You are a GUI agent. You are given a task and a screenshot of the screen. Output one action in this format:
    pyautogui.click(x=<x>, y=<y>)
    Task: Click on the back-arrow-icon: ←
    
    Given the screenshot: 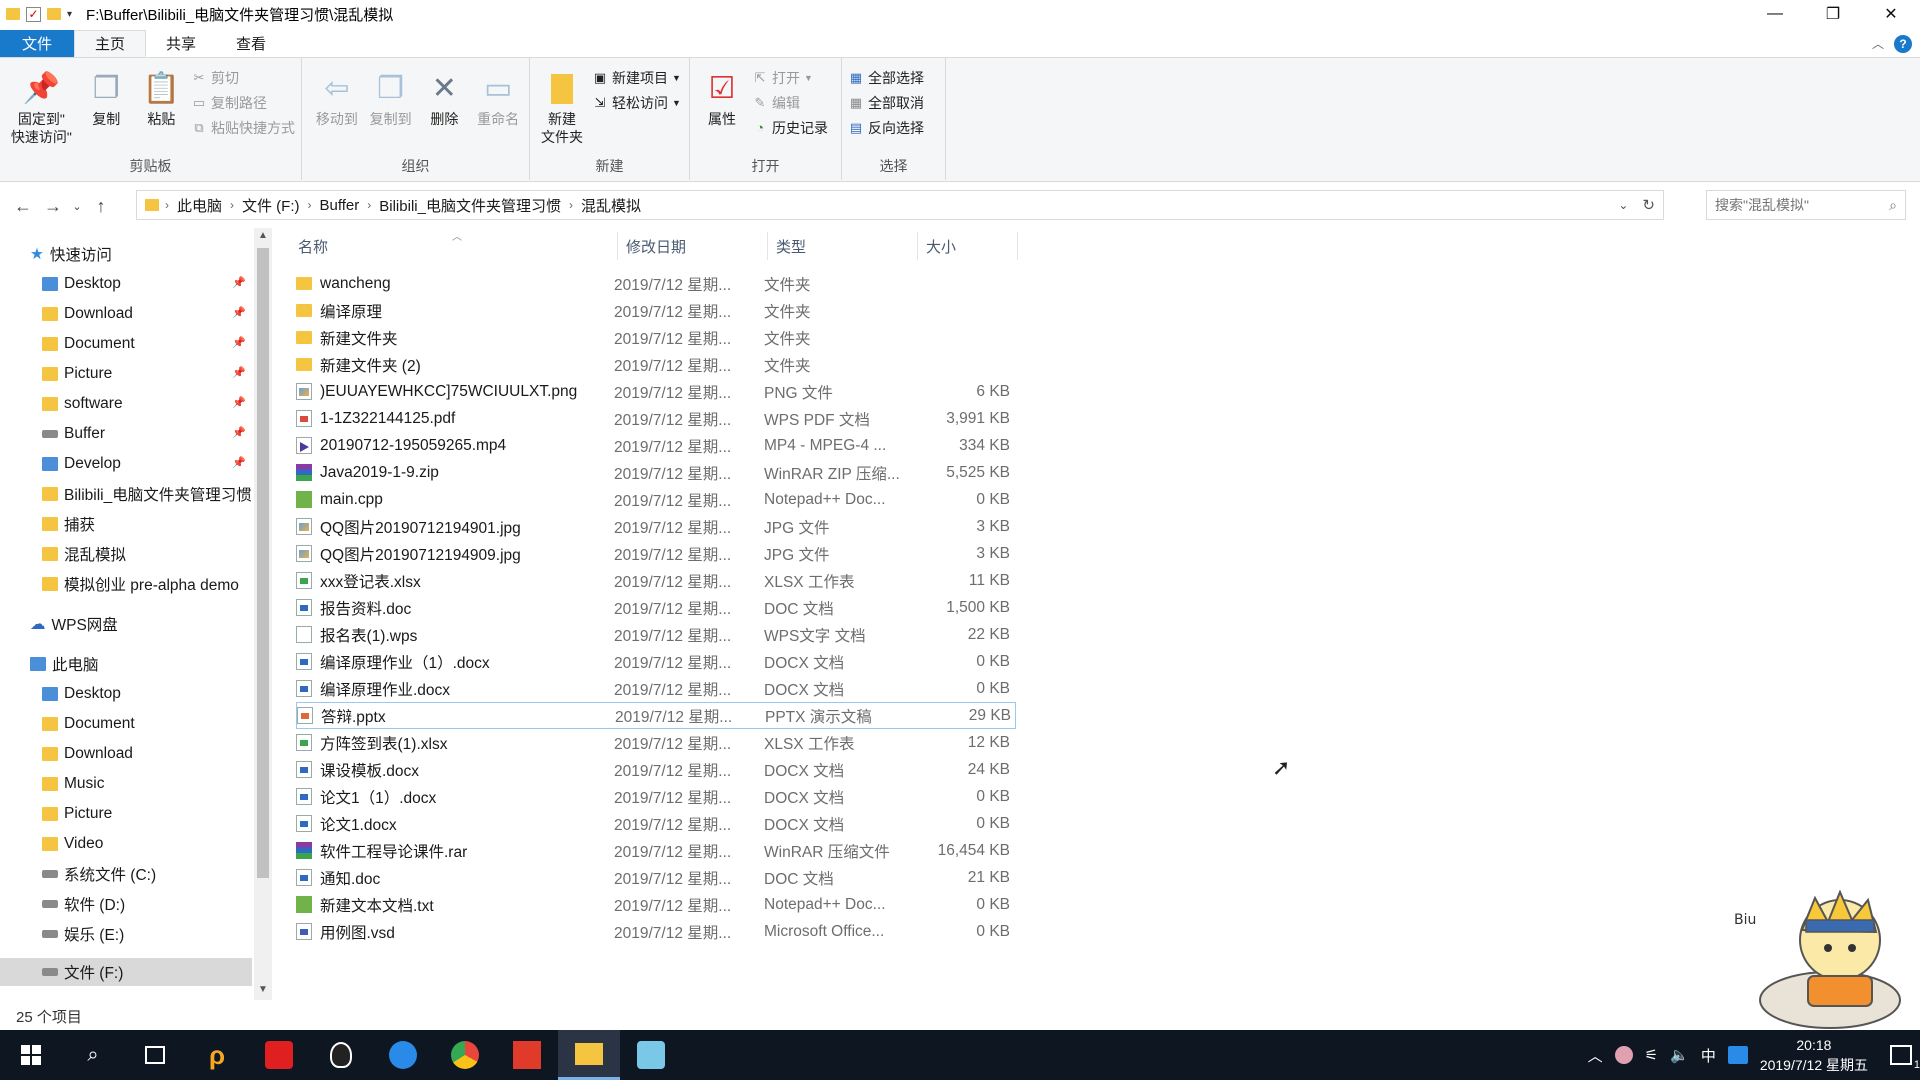 What is the action you would take?
    pyautogui.click(x=23, y=206)
    